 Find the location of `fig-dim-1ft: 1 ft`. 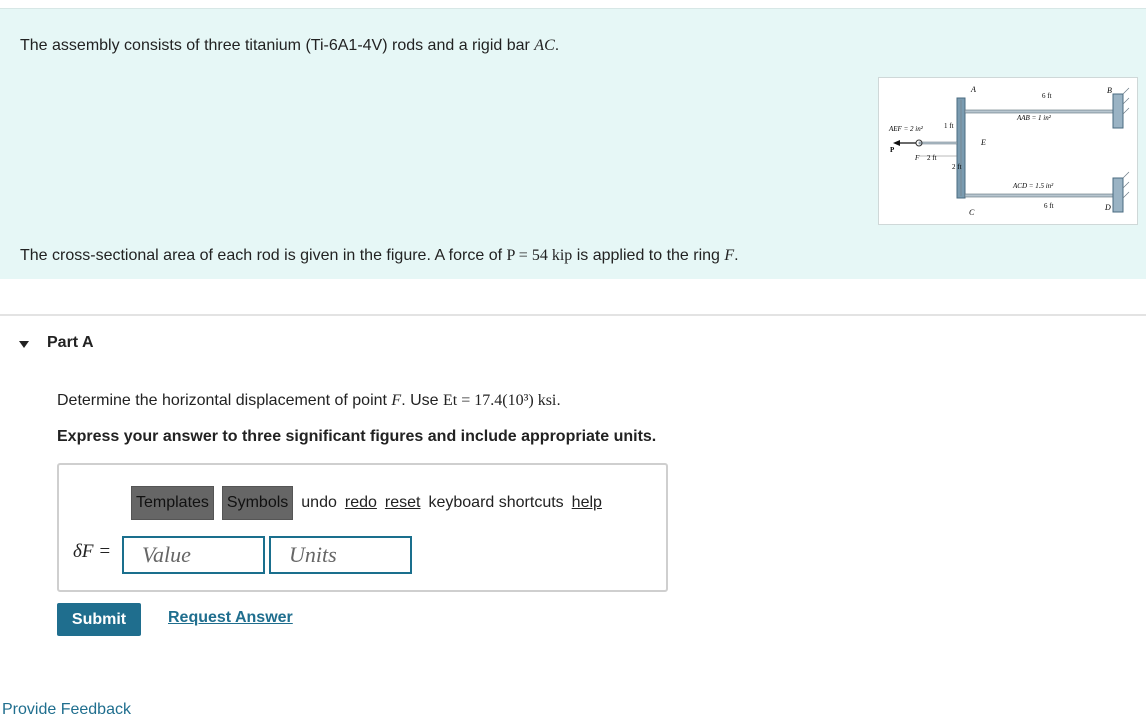

fig-dim-1ft: 1 ft is located at coordinates (949, 126).